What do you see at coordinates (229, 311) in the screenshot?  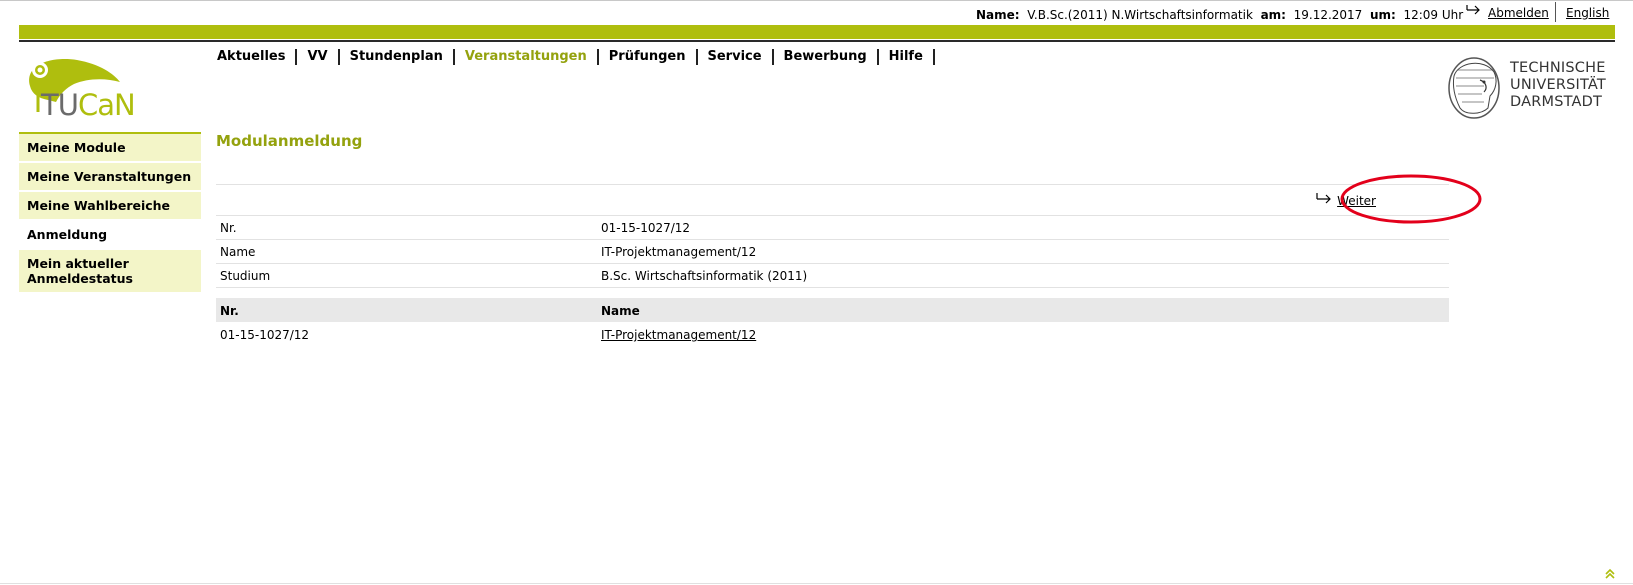 I see `column-header-nr: Nr.` at bounding box center [229, 311].